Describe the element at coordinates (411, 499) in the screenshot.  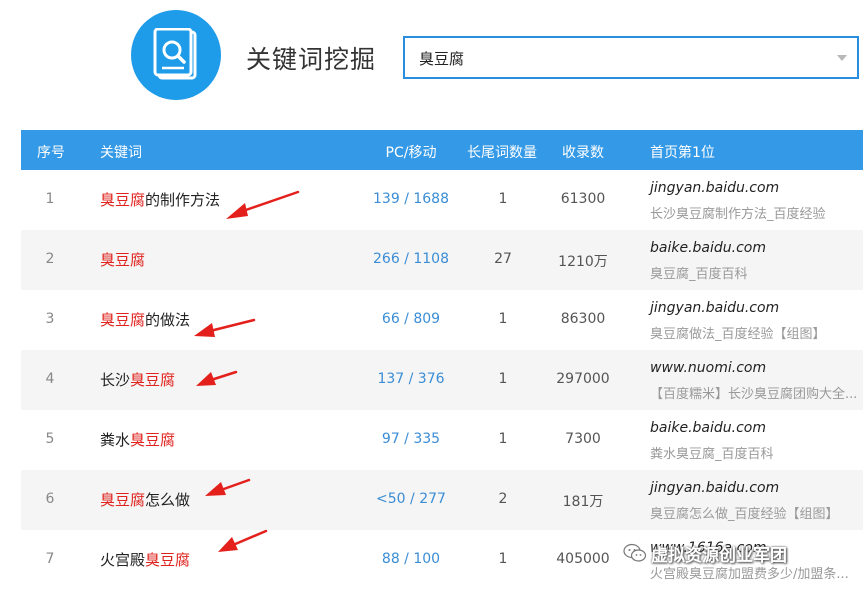
I see `pc-mobile-index: <50 / 277` at that location.